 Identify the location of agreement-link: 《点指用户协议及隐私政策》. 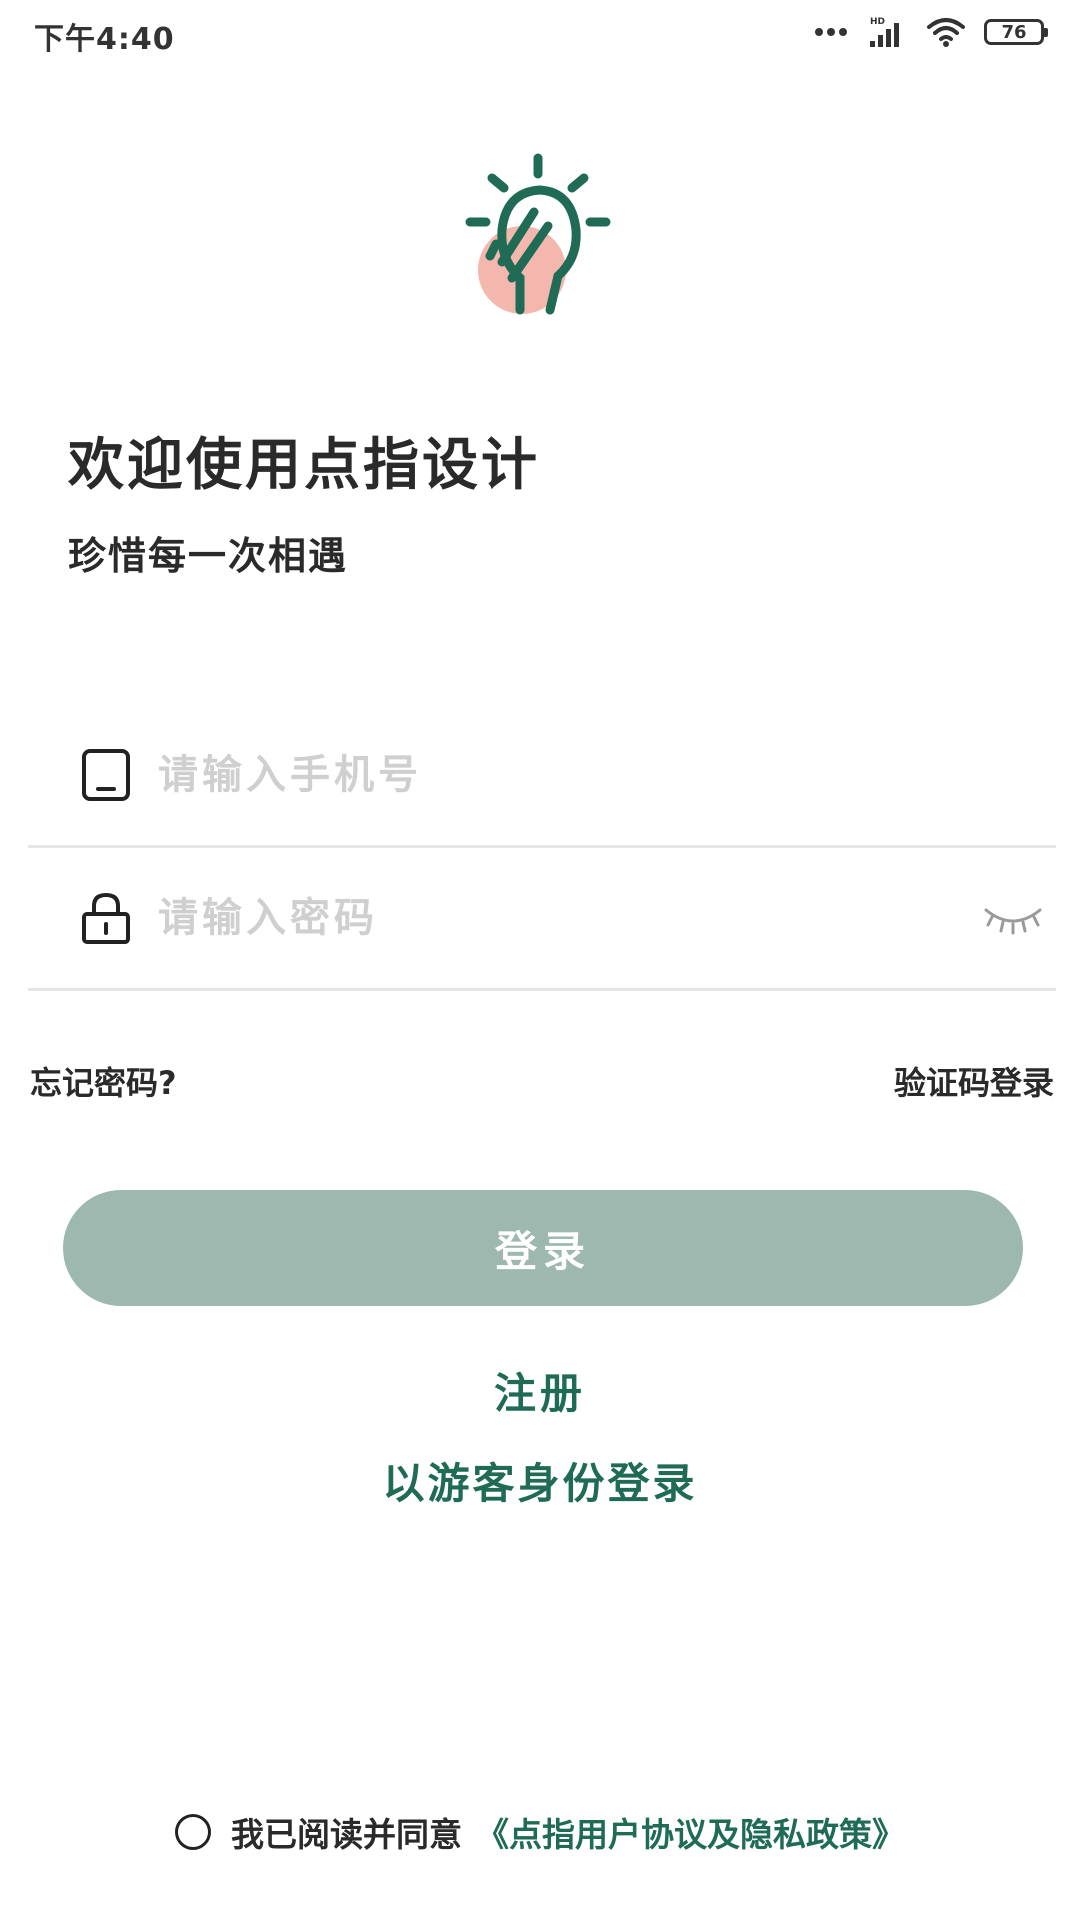
(690, 1832).